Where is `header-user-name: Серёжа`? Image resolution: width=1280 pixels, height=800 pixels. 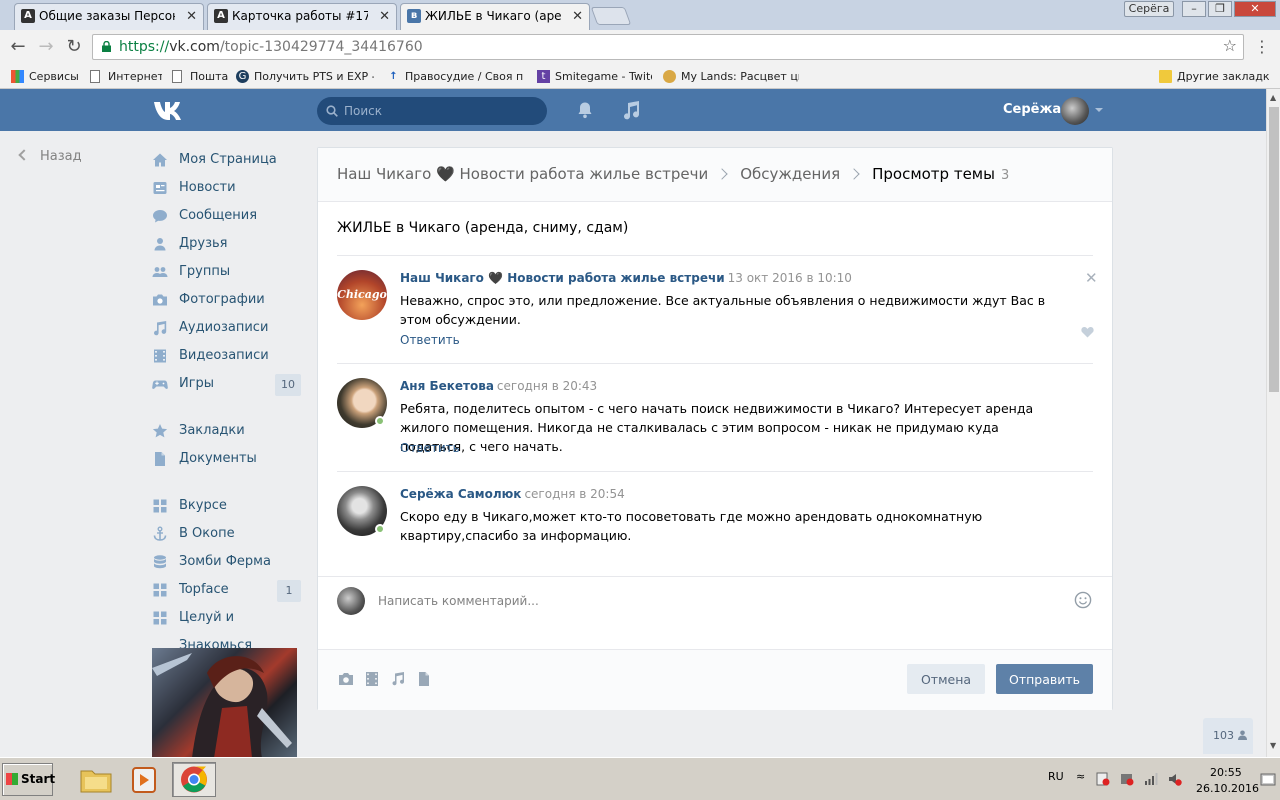 header-user-name: Серёжа is located at coordinates (1032, 110).